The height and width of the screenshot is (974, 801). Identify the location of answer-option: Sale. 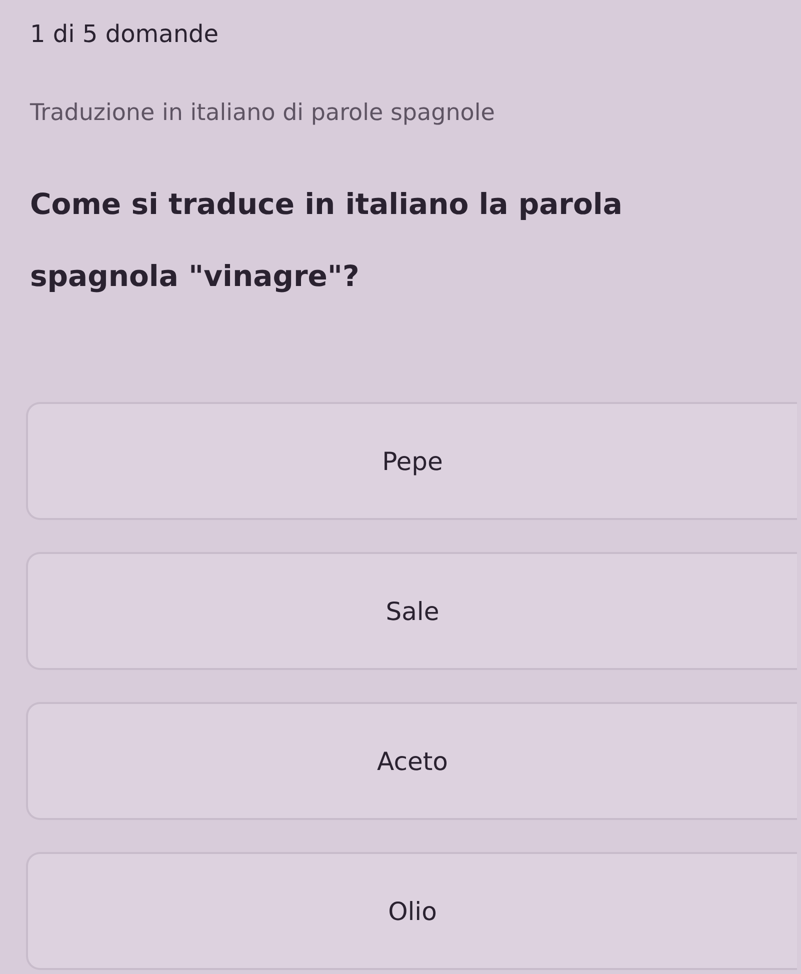
(411, 611).